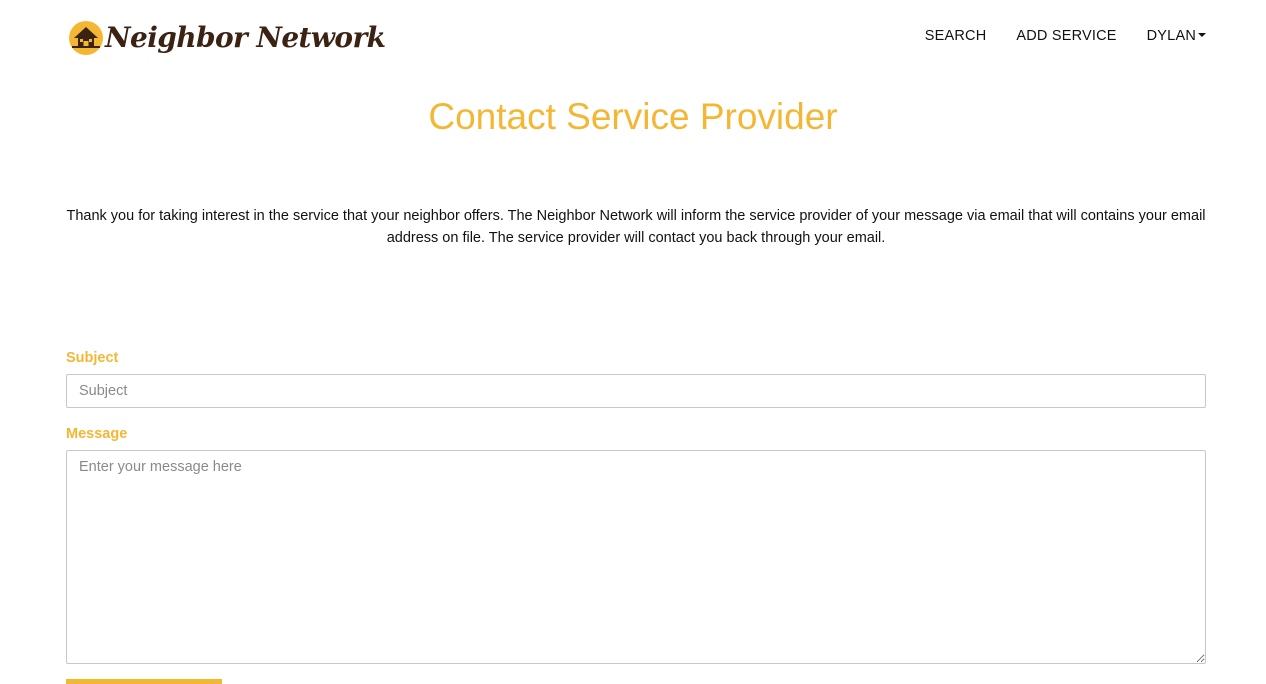 This screenshot has height=684, width=1266. Describe the element at coordinates (144, 681) in the screenshot. I see `submit-button` at that location.